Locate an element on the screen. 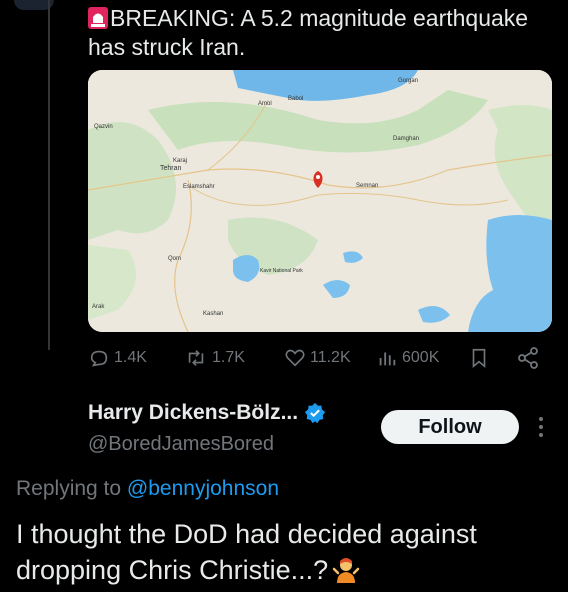  map-label-karaj: Karaj is located at coordinates (180, 161).